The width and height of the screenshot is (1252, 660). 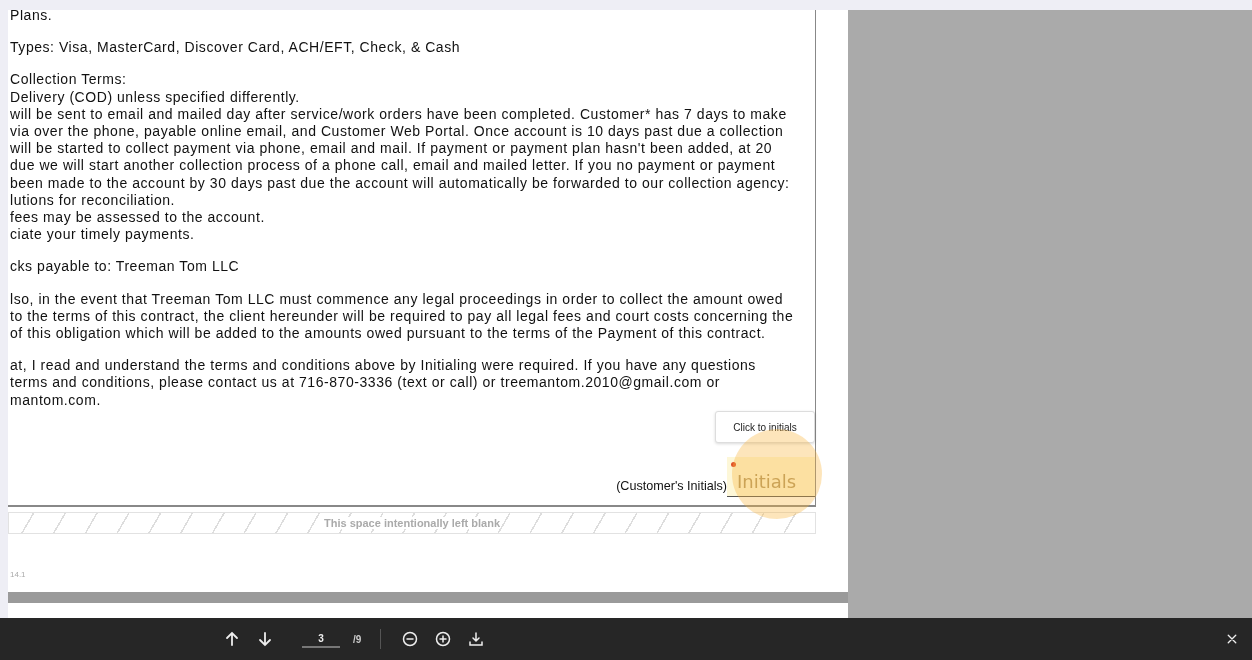 I want to click on contract-text: been made to the account by 30 days past due the account will automatically be forwarded to our collection agency:, so click(x=400, y=183).